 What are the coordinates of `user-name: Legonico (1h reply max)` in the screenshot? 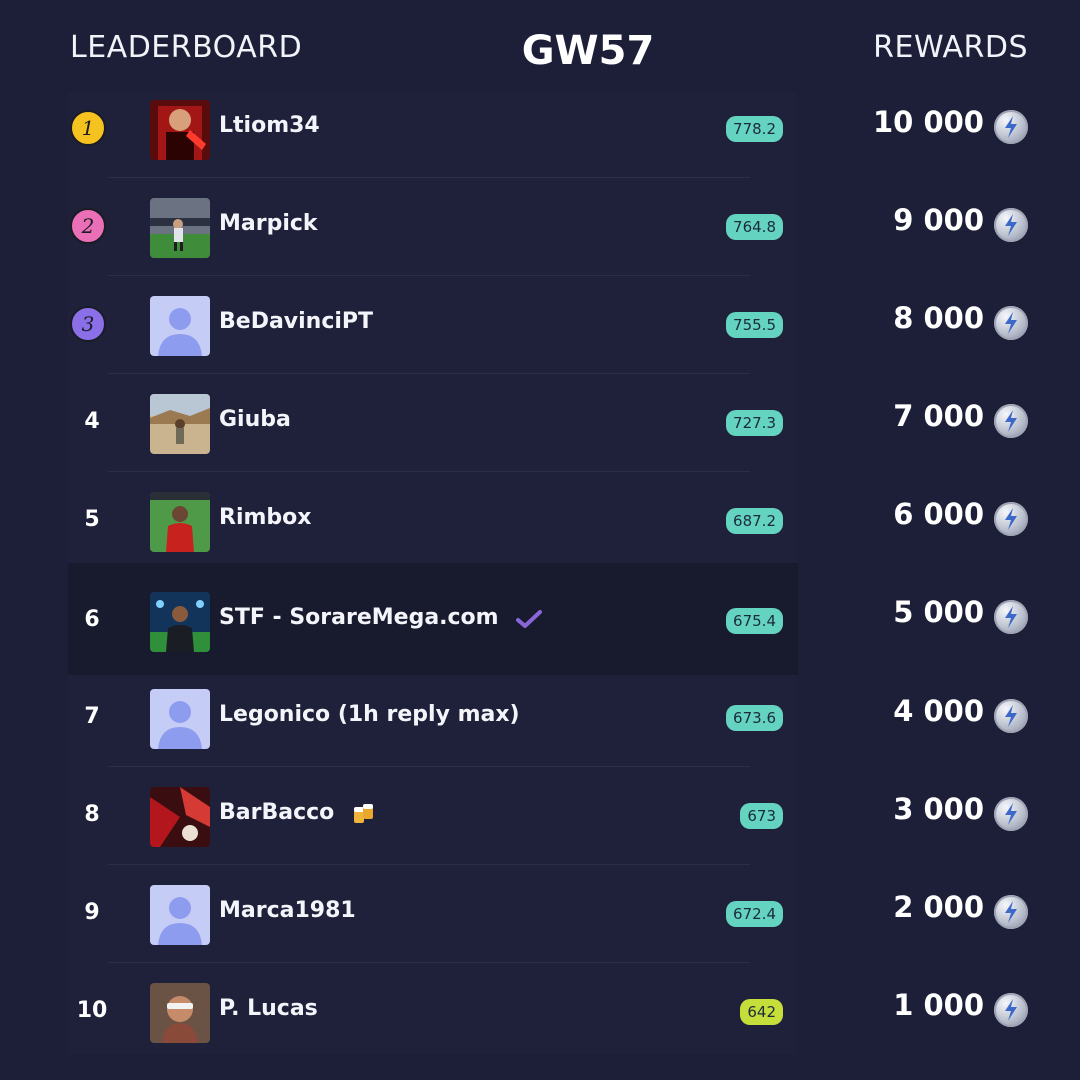 It's located at (369, 714).